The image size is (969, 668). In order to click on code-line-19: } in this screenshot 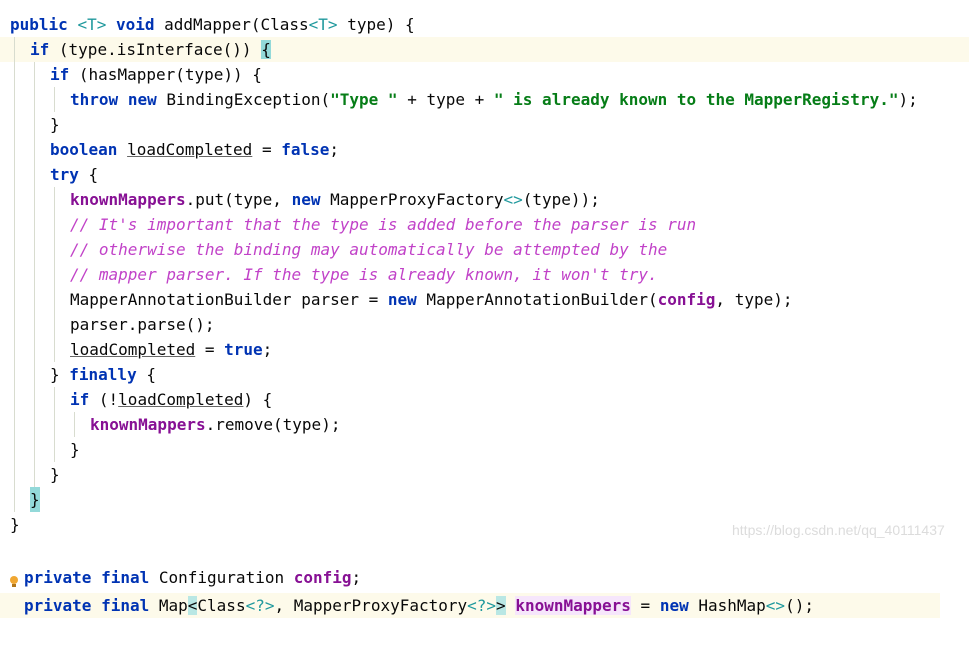, I will do `click(484, 474)`.